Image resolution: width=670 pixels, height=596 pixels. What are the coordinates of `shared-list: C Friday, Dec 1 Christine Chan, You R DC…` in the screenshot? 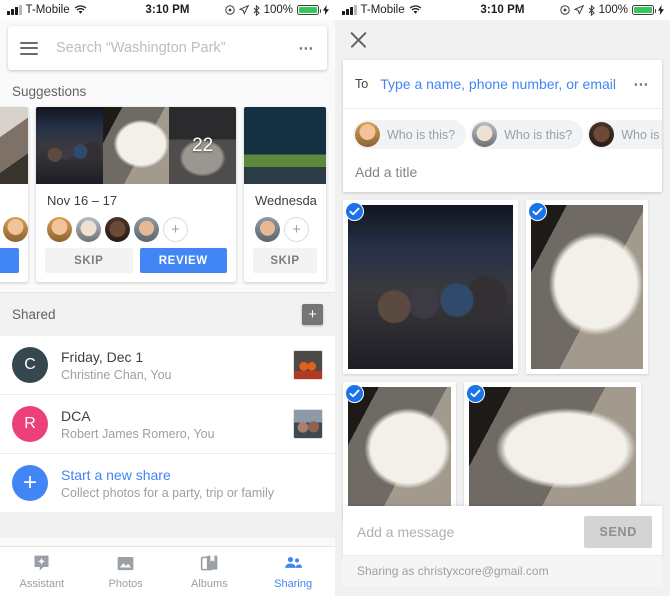 It's located at (167, 424).